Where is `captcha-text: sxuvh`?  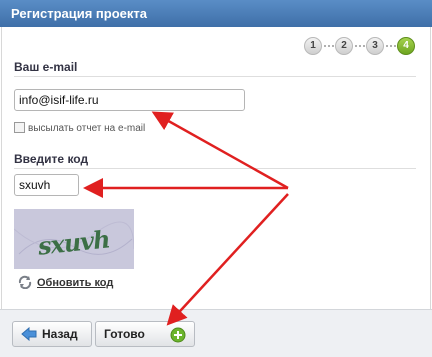 captcha-text: sxuvh is located at coordinates (73, 242).